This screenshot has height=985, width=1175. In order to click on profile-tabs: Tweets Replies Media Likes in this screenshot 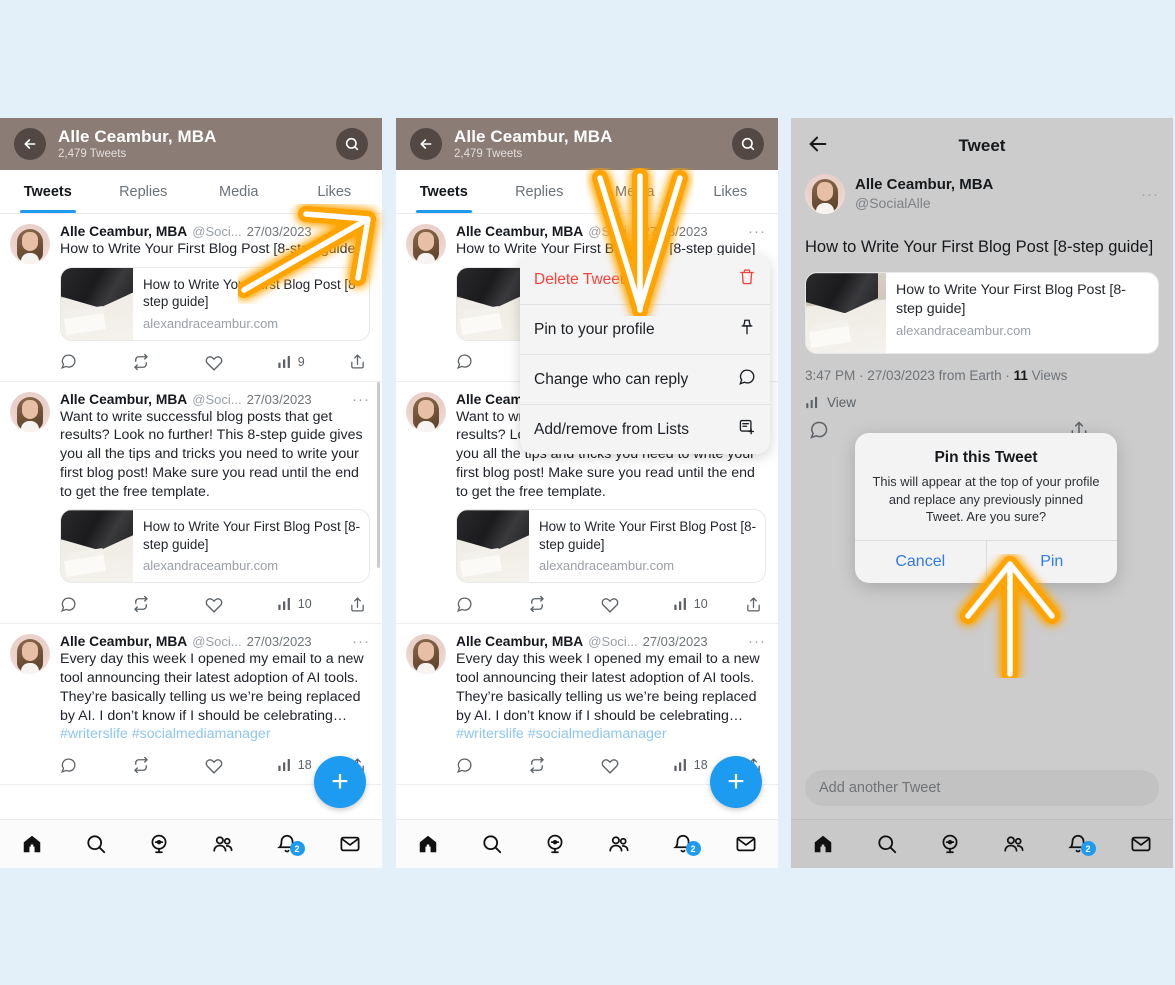, I will do `click(587, 192)`.